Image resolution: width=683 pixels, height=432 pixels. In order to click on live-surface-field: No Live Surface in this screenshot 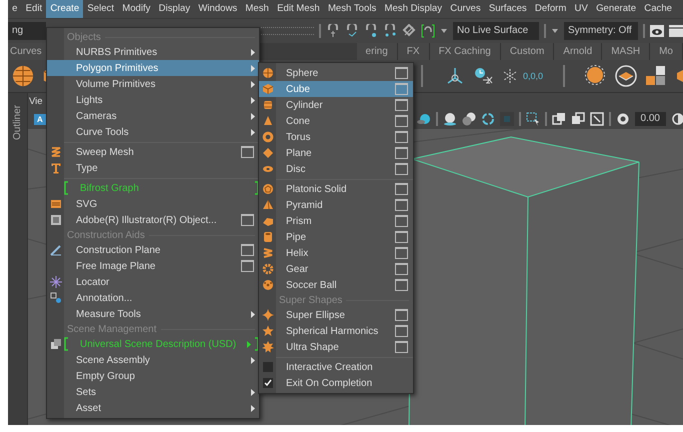, I will do `click(496, 31)`.